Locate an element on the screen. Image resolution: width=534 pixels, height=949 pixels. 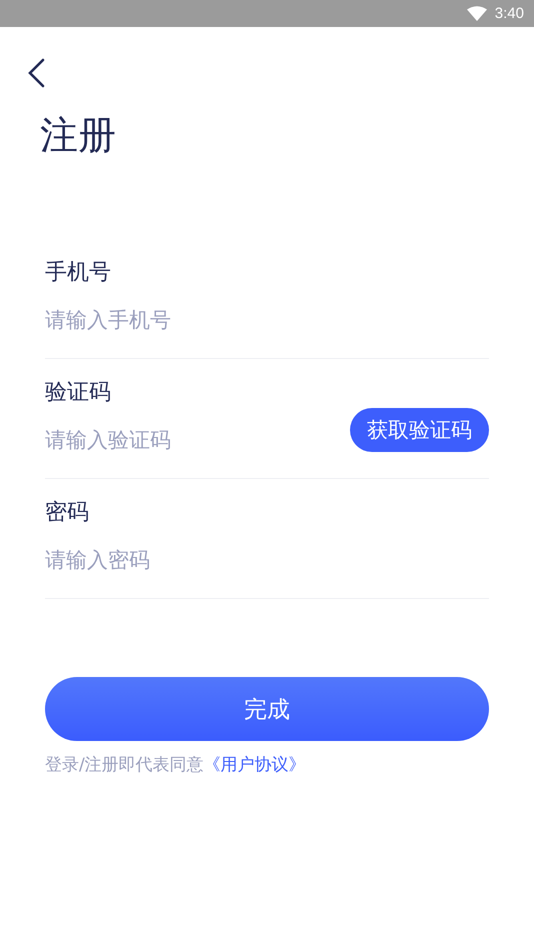
agreement-text: 登录/注册即代表同意《用户协议》 is located at coordinates (176, 765).